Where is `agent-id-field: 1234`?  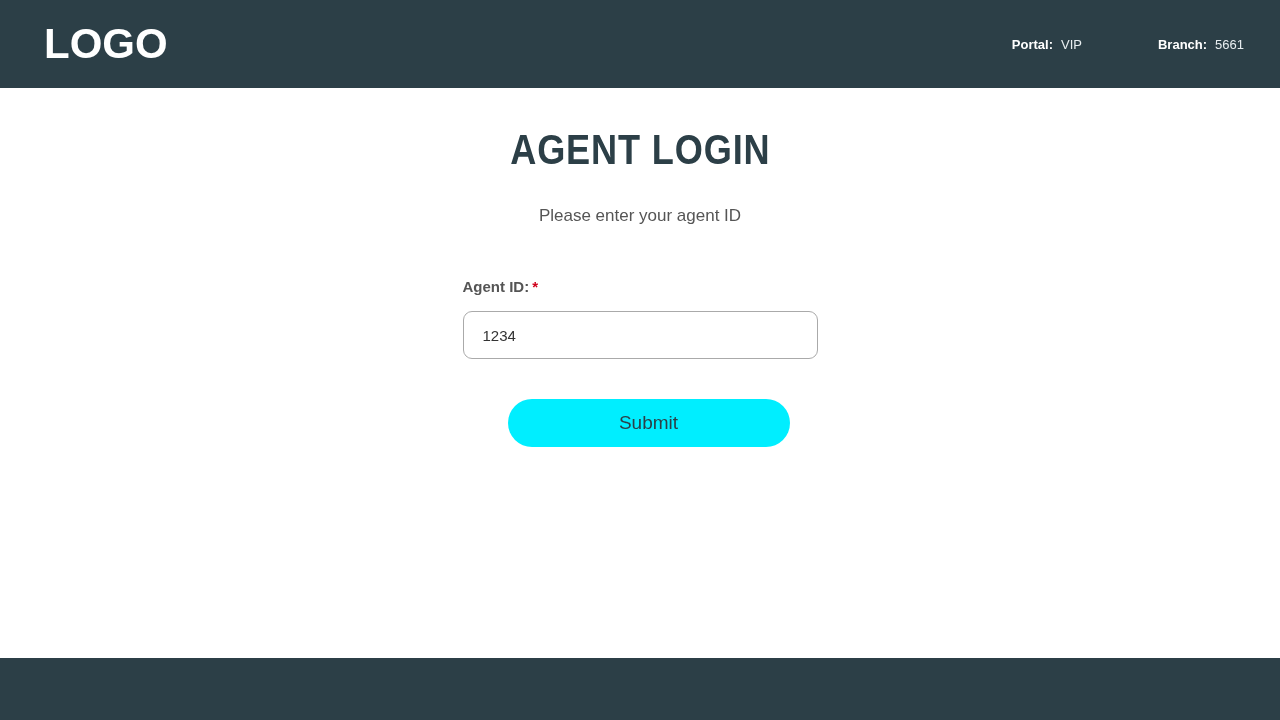
agent-id-field: 1234 is located at coordinates (640, 335).